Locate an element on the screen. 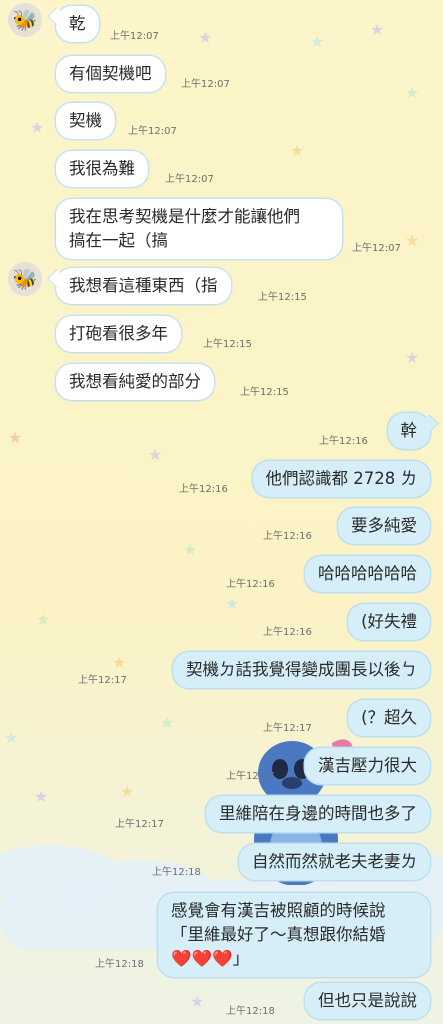 The width and height of the screenshot is (443, 1024). outgoing-message-bubble: 哈哈哈哈哈哈 is located at coordinates (367, 574).